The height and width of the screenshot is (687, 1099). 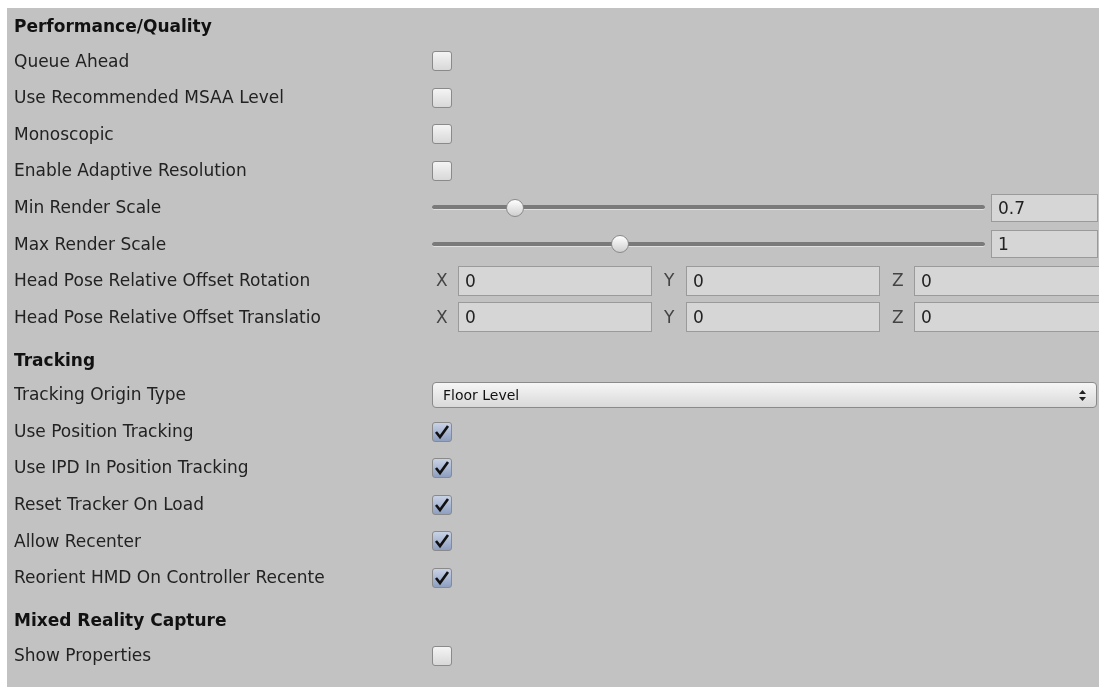 I want to click on field-label: Use IPD In Position Tracking, so click(x=131, y=467).